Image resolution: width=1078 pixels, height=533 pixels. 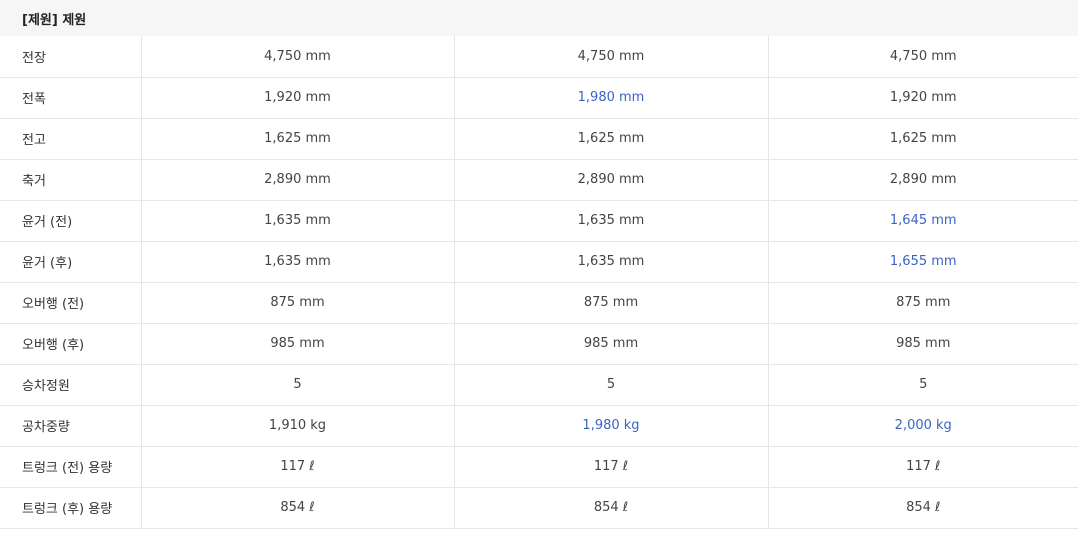 I want to click on value-cell-trim-3: 5, so click(x=923, y=385).